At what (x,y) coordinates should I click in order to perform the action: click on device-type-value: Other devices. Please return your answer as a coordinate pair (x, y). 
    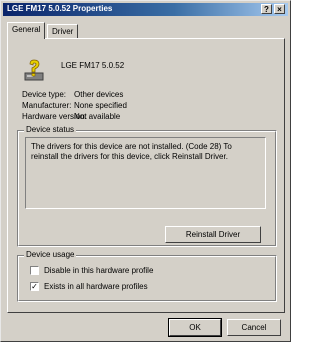
    Looking at the image, I should click on (99, 94).